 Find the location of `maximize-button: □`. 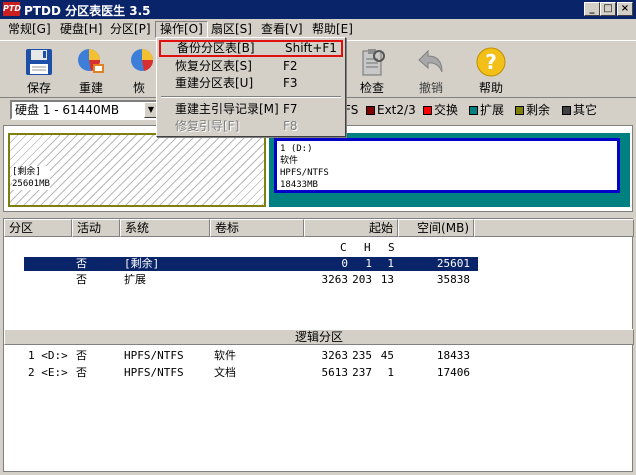

maximize-button: □ is located at coordinates (608, 9).